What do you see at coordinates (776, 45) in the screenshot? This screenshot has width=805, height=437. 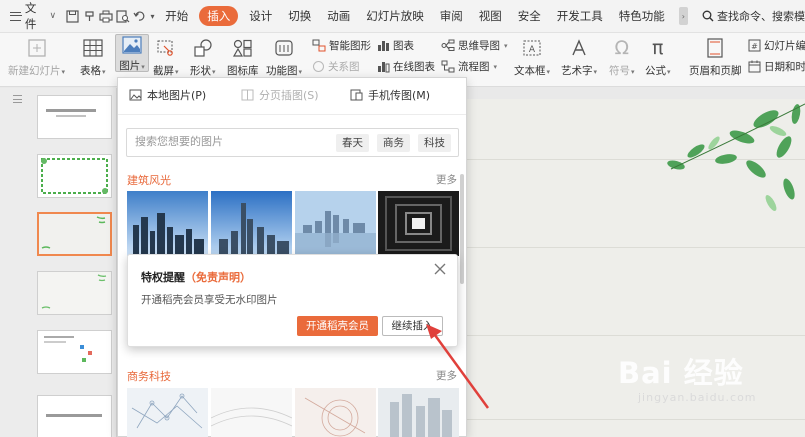 I see `slide-number-button: # 幻灯片编` at bounding box center [776, 45].